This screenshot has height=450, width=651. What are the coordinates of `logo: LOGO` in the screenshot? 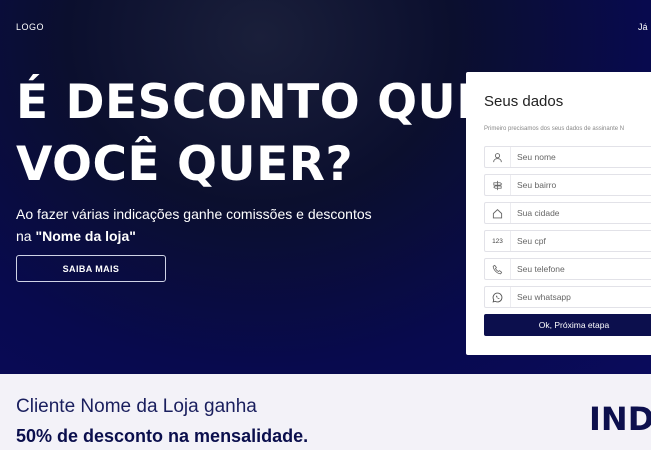 It's located at (30, 27).